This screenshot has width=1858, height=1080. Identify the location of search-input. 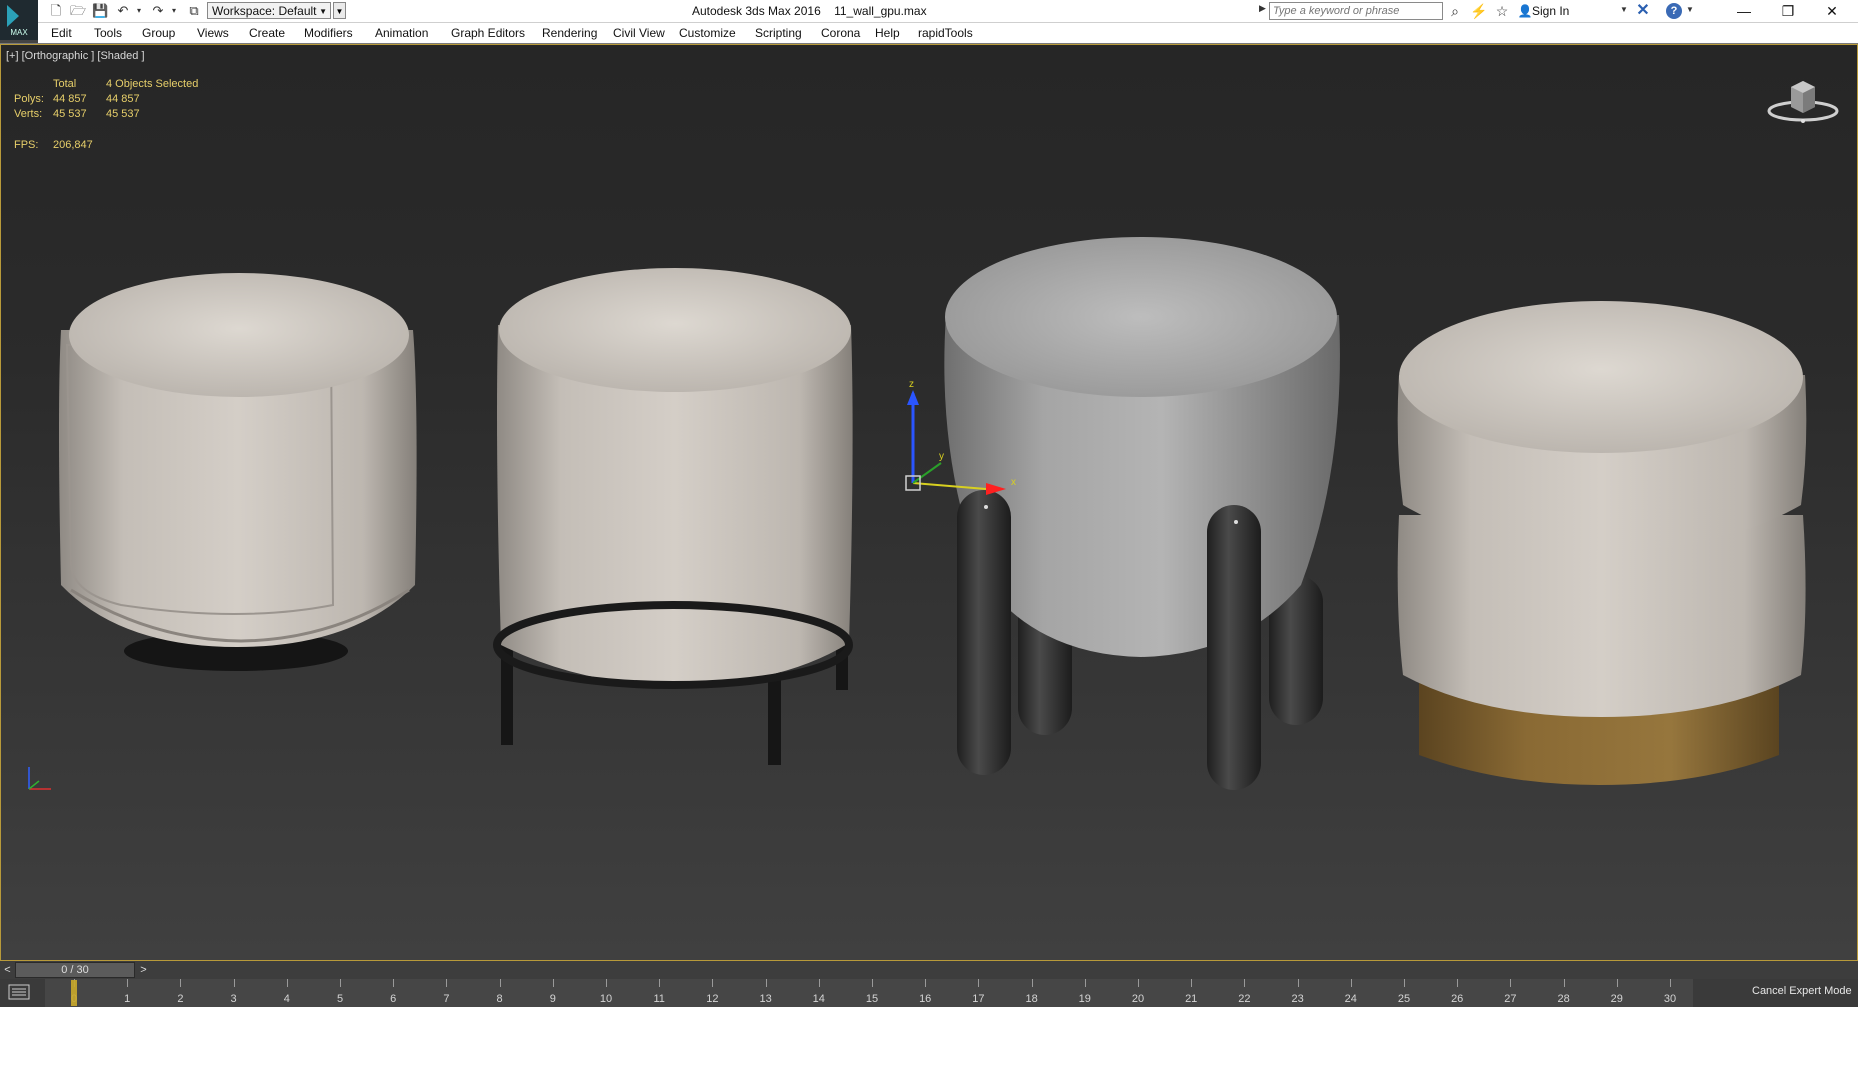
(1356, 11).